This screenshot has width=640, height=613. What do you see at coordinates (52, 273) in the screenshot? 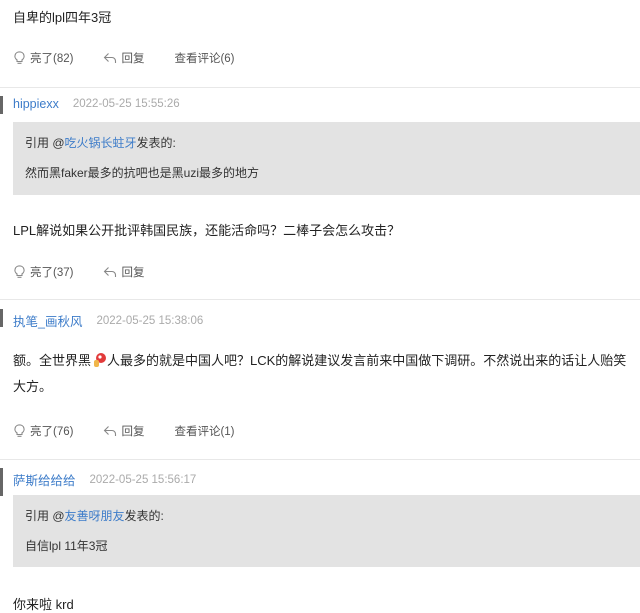
I see `like-label: 亮了(37)` at bounding box center [52, 273].